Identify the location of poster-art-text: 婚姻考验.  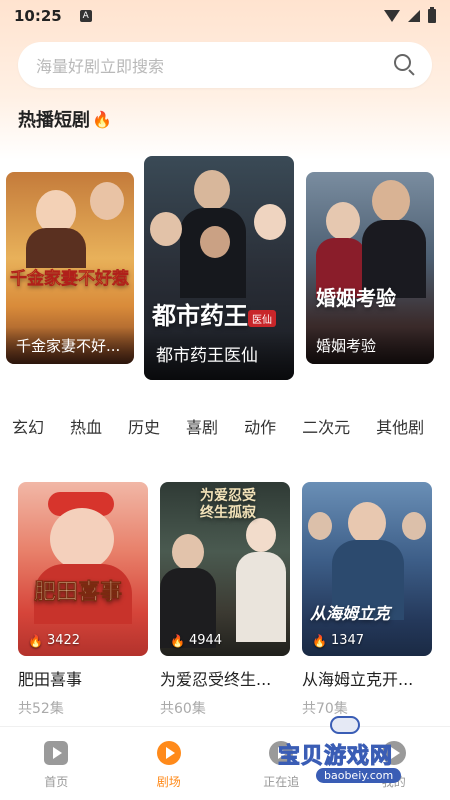
(356, 298).